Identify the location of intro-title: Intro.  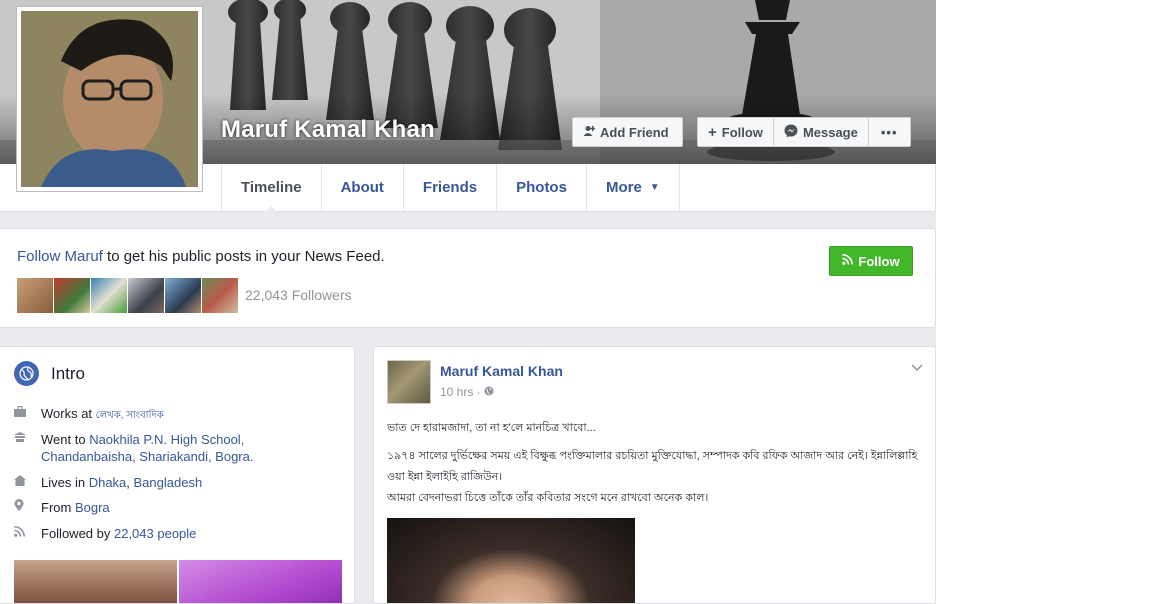
(68, 373).